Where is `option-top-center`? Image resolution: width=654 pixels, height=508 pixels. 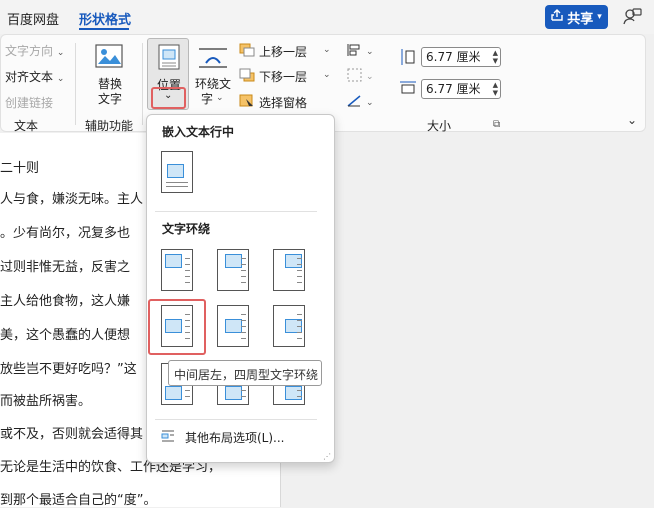
option-top-center is located at coordinates (233, 270).